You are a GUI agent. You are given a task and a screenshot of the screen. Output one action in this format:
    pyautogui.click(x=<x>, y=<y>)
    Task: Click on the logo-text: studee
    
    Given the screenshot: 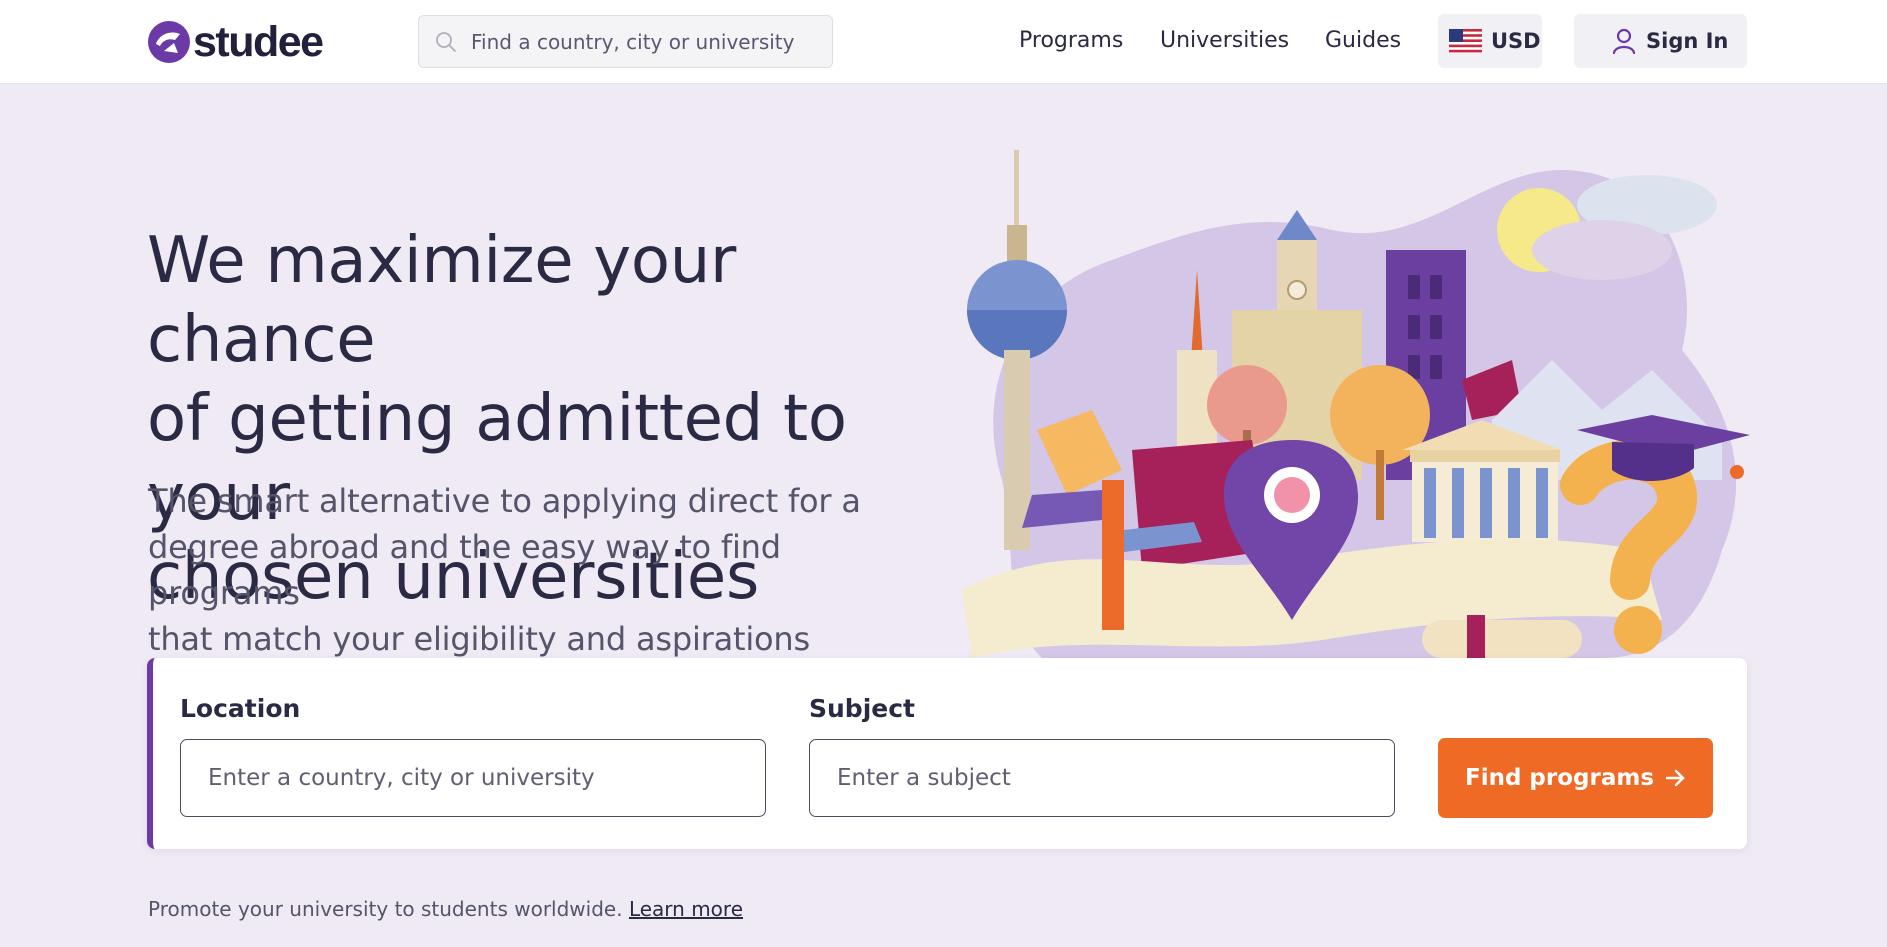 What is the action you would take?
    pyautogui.click(x=258, y=41)
    